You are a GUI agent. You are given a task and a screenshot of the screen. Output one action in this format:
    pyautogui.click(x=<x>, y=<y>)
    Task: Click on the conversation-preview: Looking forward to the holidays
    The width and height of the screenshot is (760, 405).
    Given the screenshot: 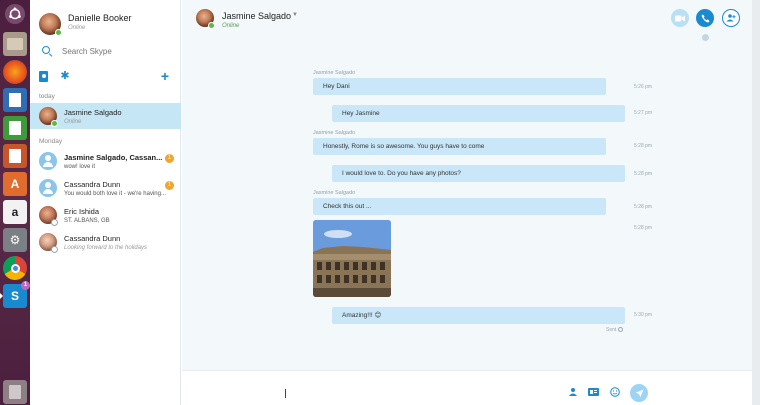 What is the action you would take?
    pyautogui.click(x=106, y=248)
    